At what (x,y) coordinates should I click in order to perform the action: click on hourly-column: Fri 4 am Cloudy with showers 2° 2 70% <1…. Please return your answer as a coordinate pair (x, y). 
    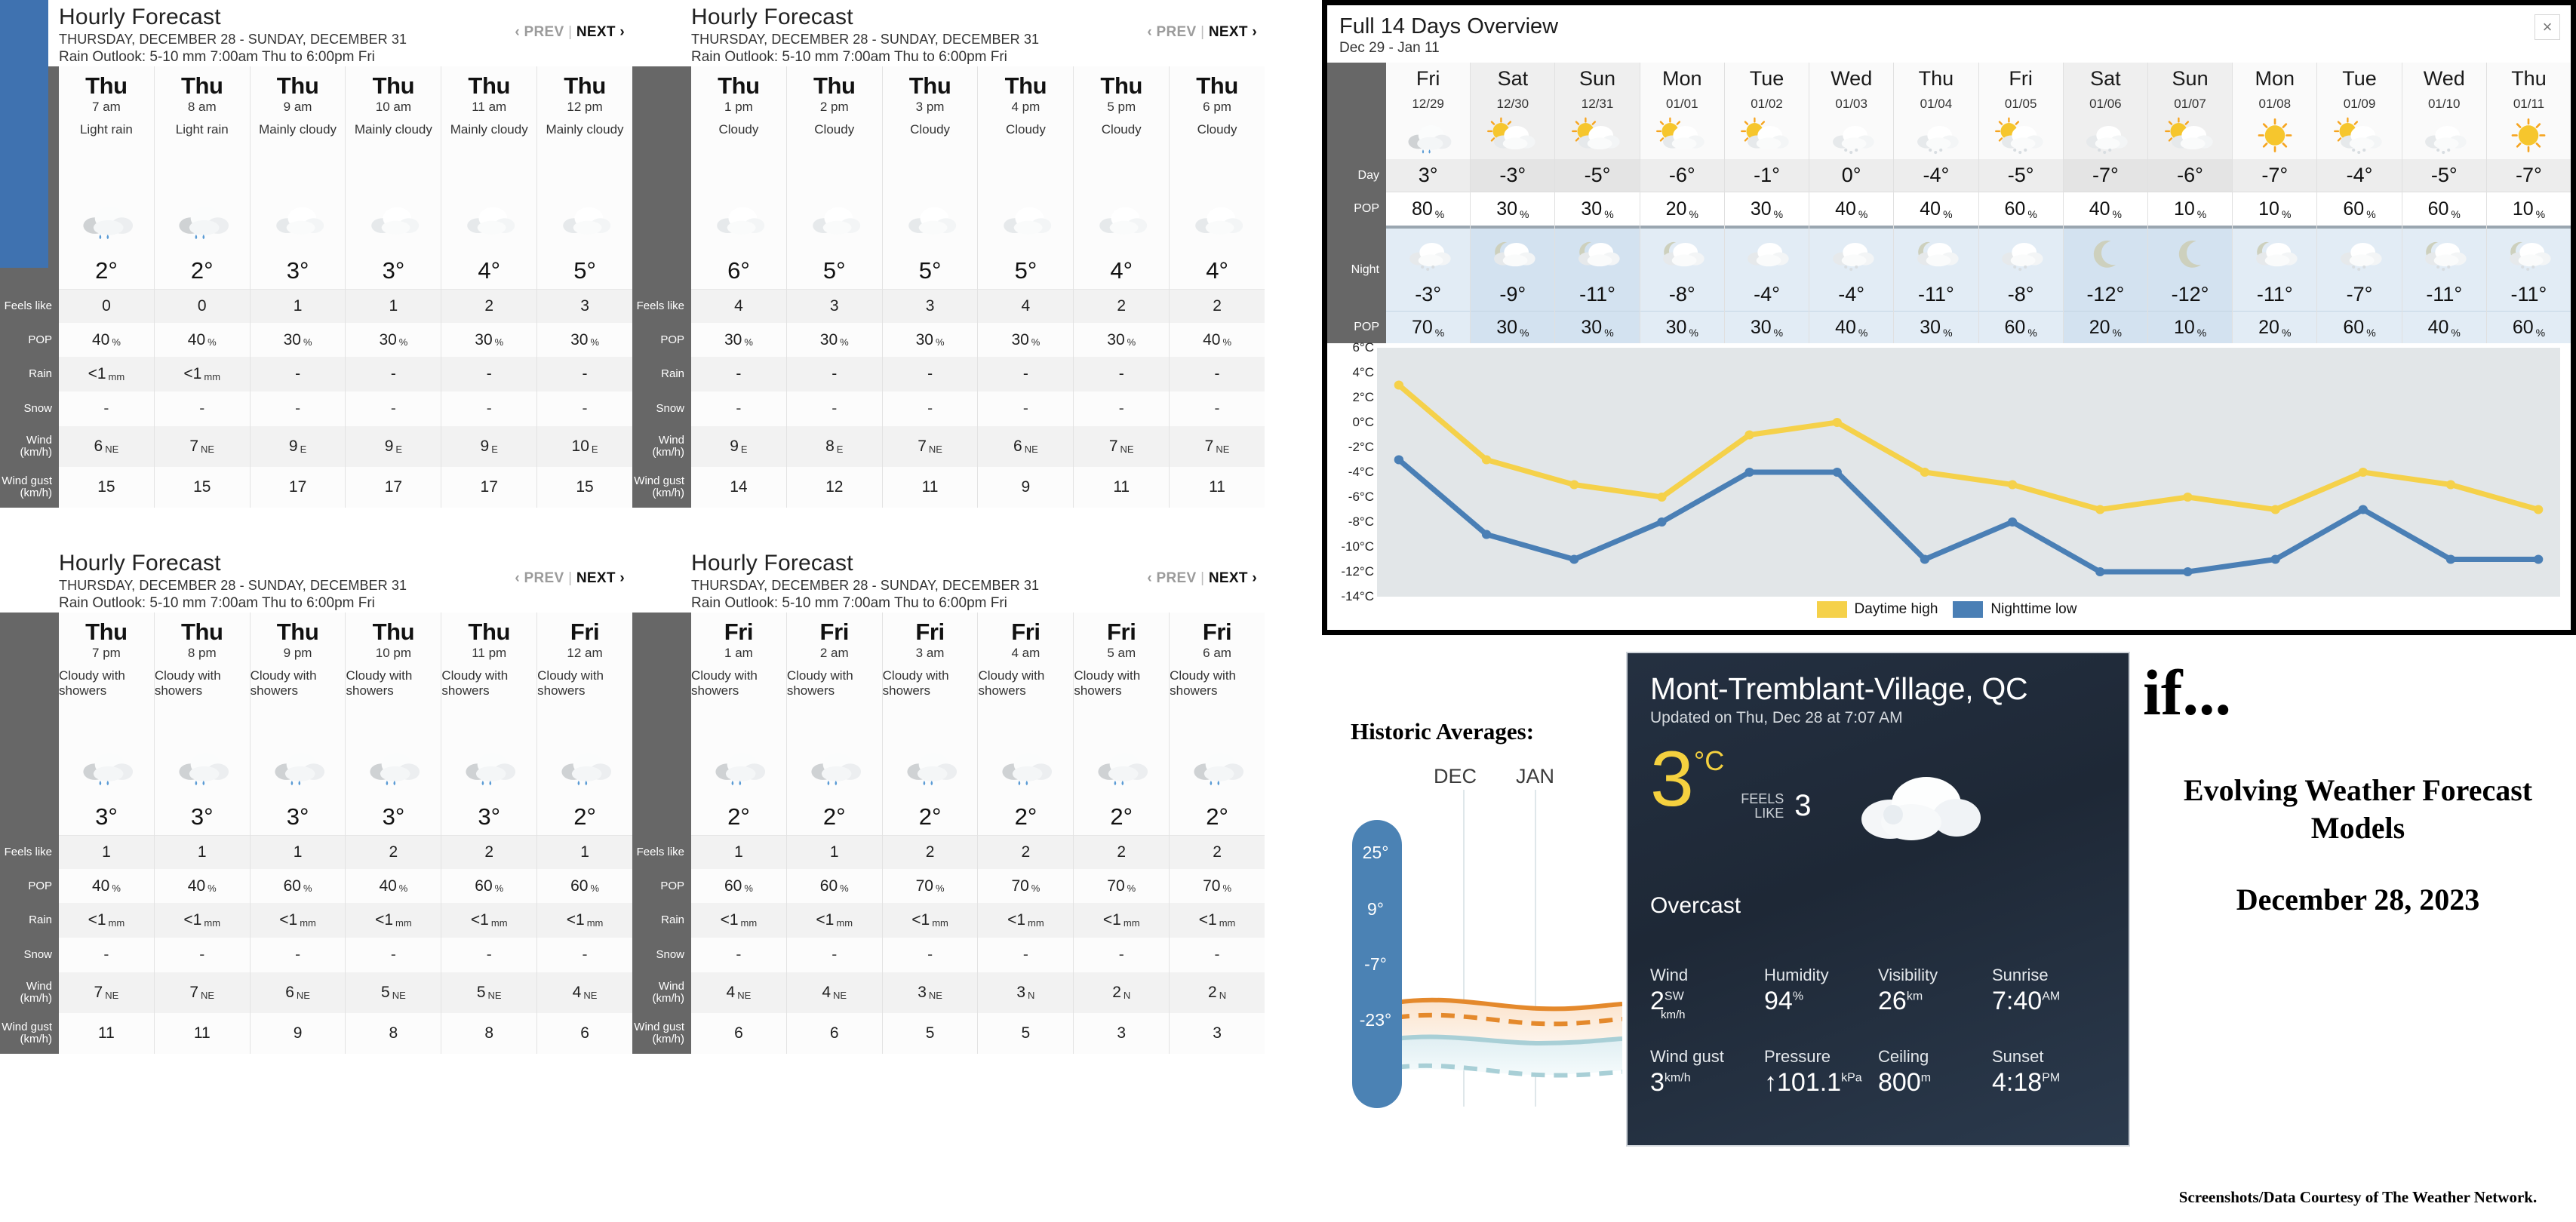
    Looking at the image, I should click on (1025, 833).